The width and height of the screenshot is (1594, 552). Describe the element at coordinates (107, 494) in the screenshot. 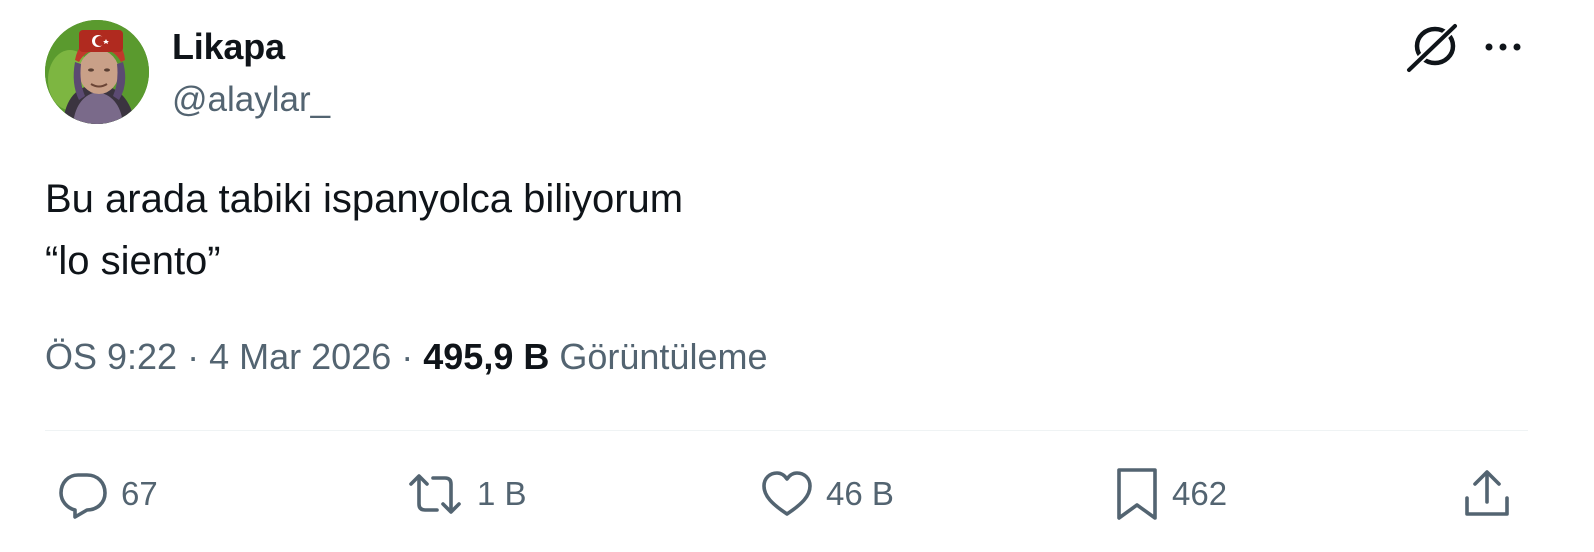

I see `reply-button: 67` at that location.